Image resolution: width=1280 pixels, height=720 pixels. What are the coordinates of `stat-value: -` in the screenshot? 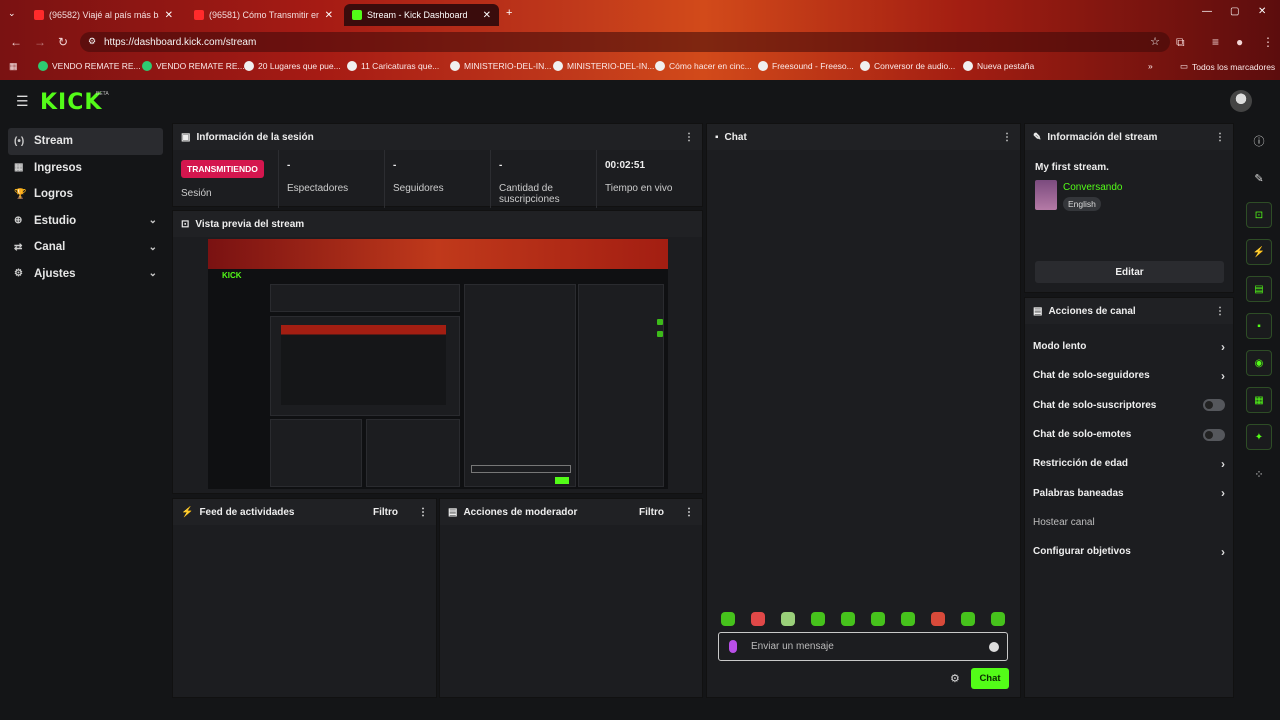 It's located at (501, 165).